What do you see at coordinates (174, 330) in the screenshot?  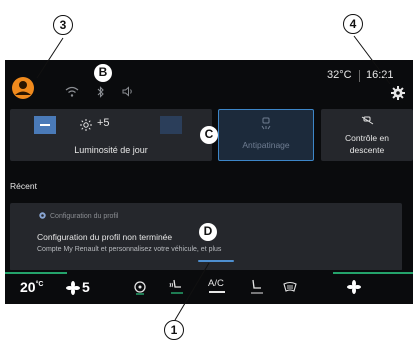 I see `callout-1: 1` at bounding box center [174, 330].